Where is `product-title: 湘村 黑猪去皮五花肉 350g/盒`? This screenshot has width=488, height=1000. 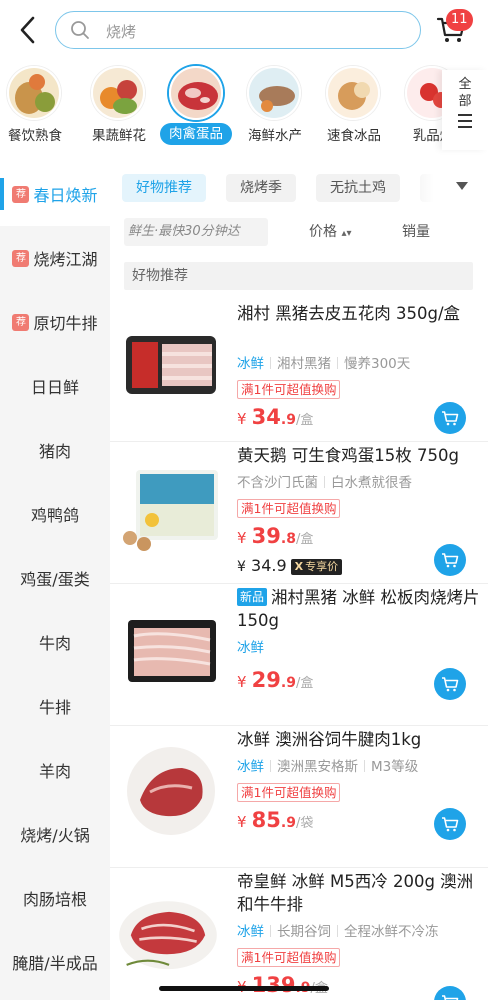
product-title: 湘村 黑猪去皮五花肉 350g/盒 is located at coordinates (349, 313).